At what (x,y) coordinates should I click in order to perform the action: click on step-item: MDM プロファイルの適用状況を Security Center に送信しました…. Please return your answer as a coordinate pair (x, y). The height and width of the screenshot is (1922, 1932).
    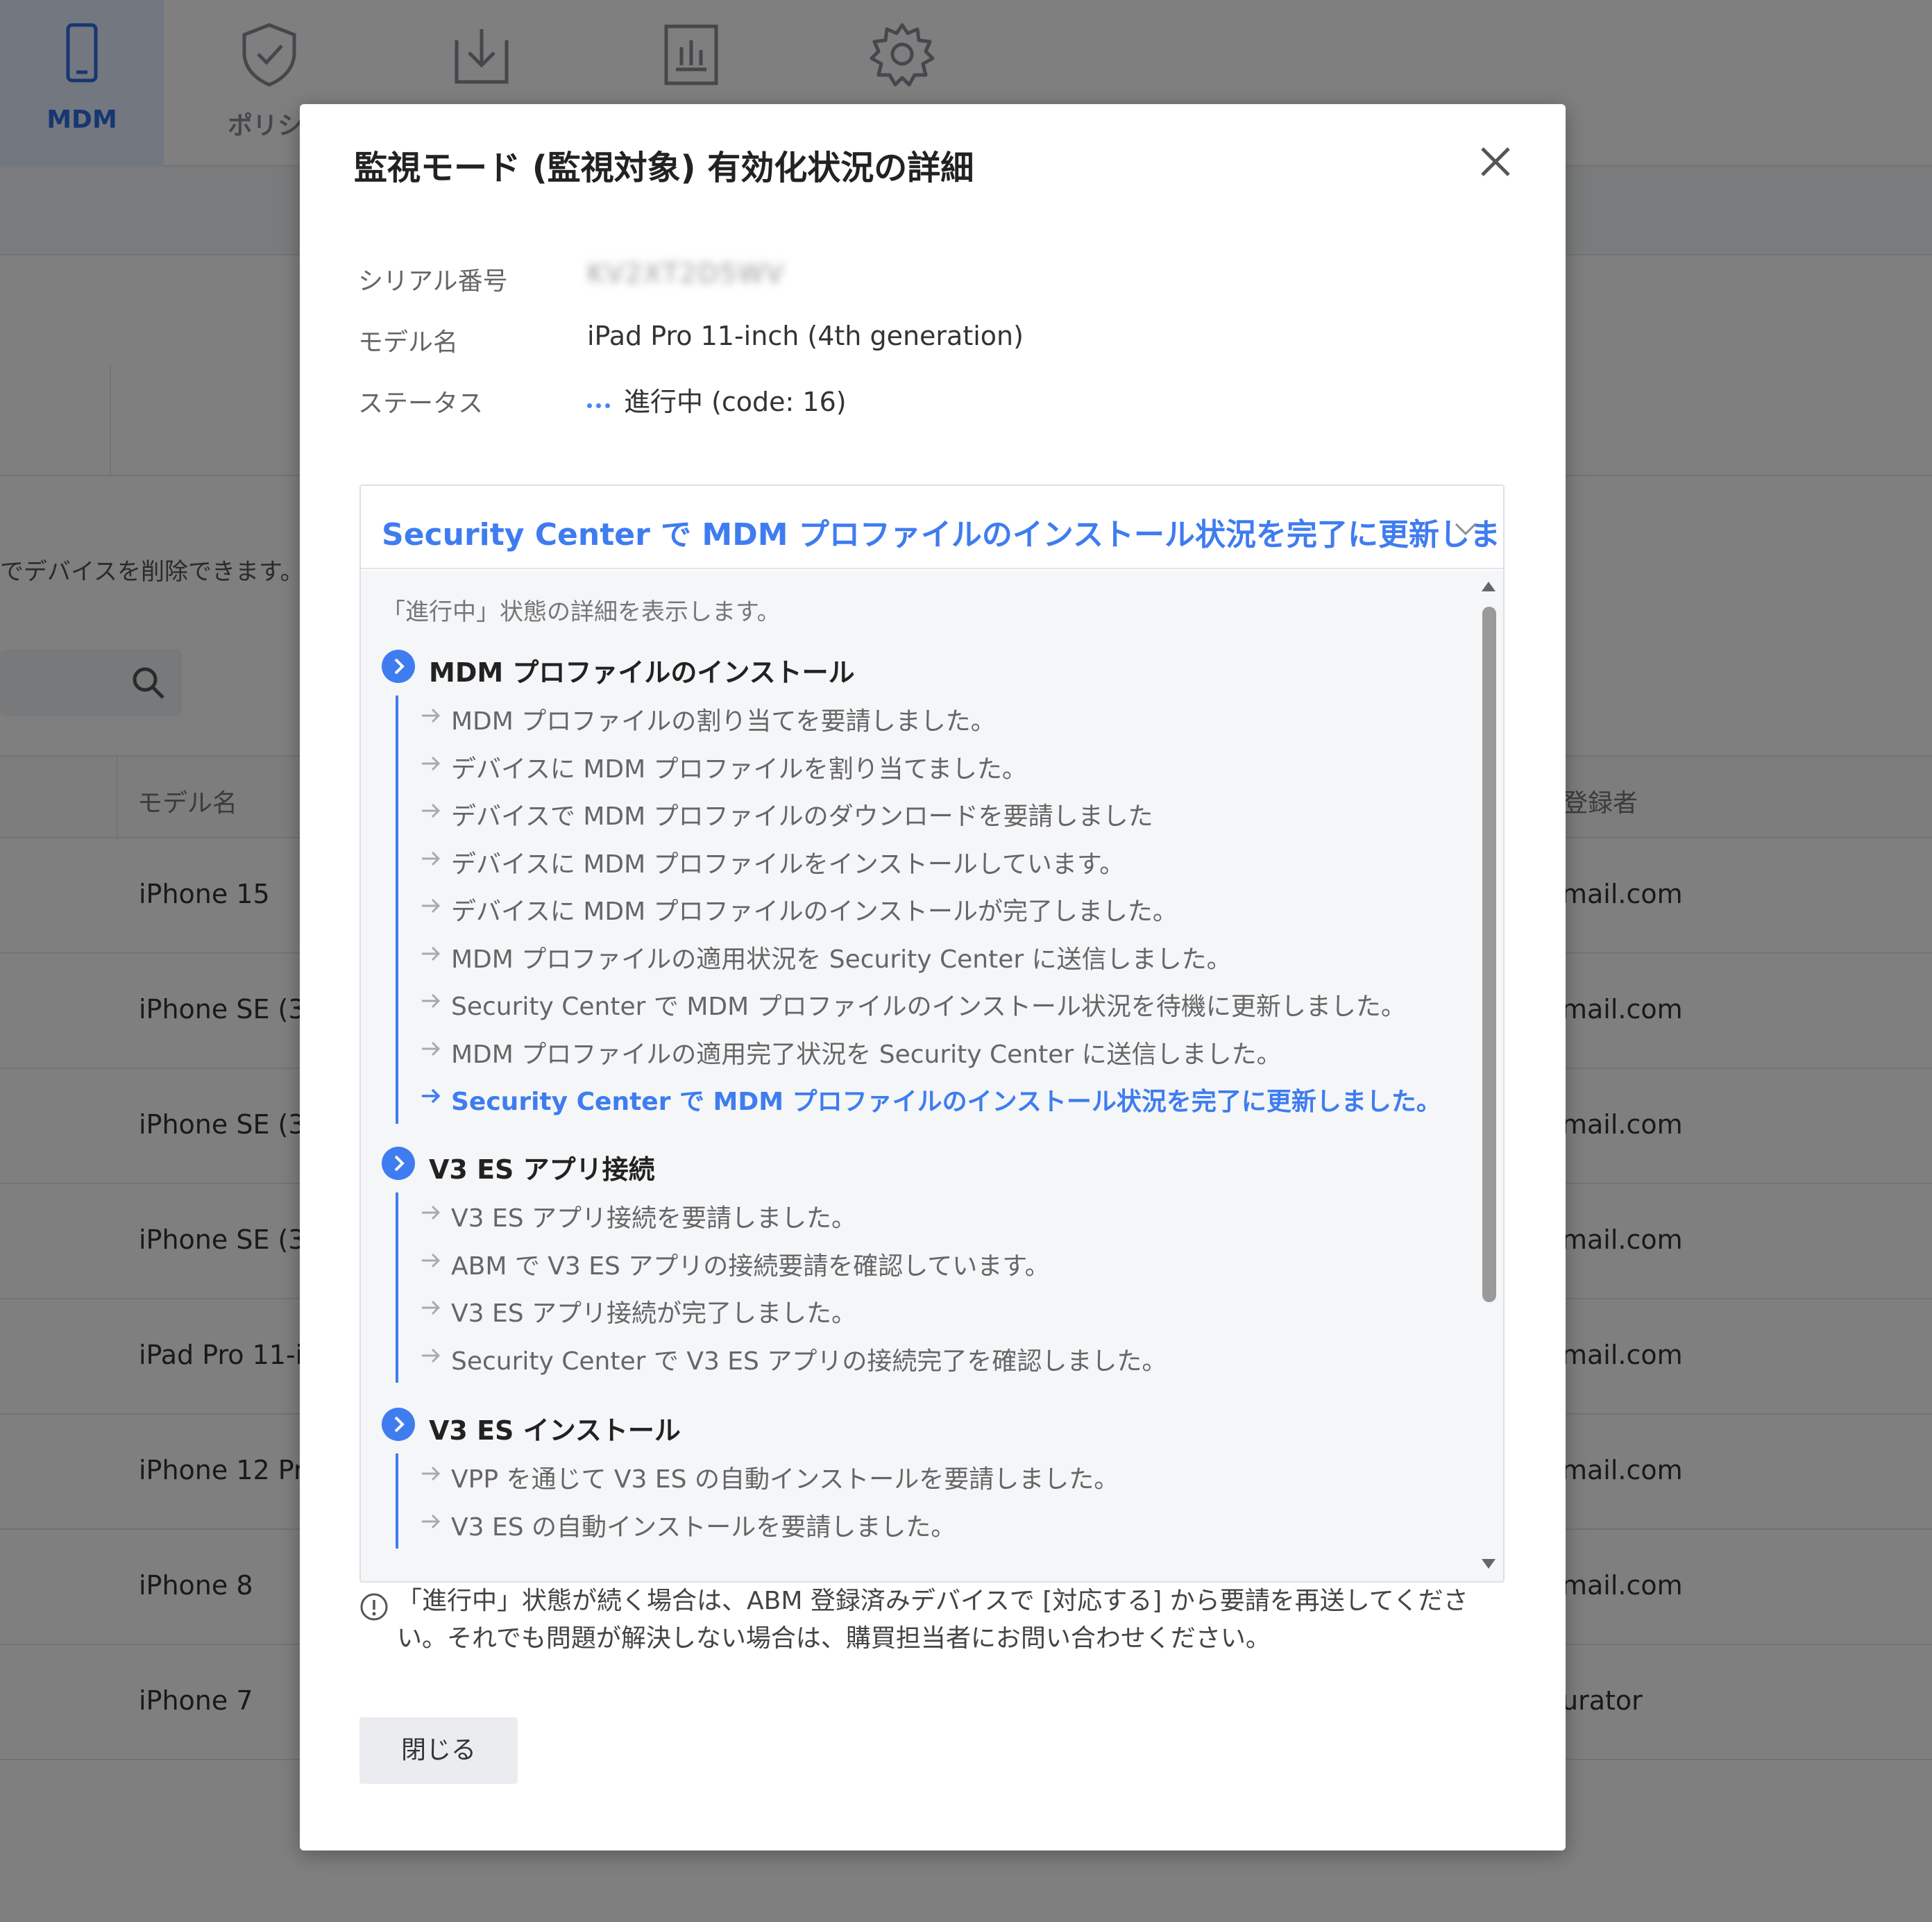
    Looking at the image, I should click on (941, 957).